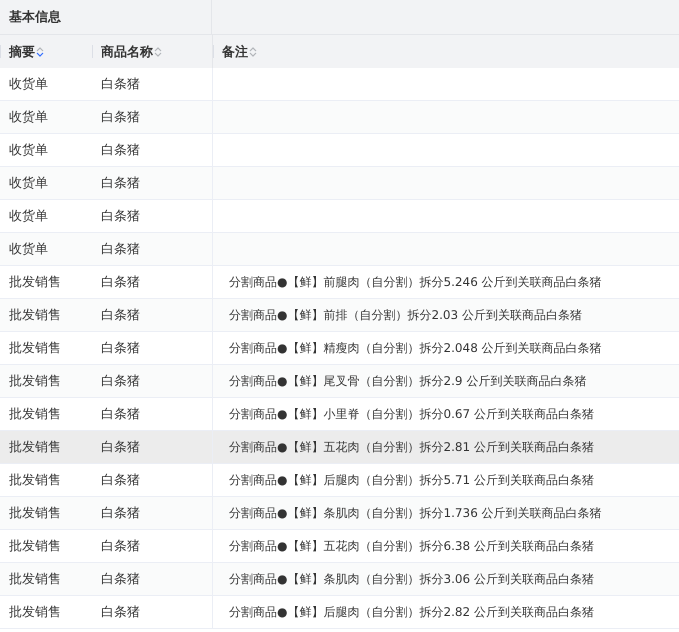  Describe the element at coordinates (445, 546) in the screenshot. I see `table-cell: 分割商品●【鲜】五花肉（自分割）拆分6.38 公斤到关联商品白条猪` at that location.